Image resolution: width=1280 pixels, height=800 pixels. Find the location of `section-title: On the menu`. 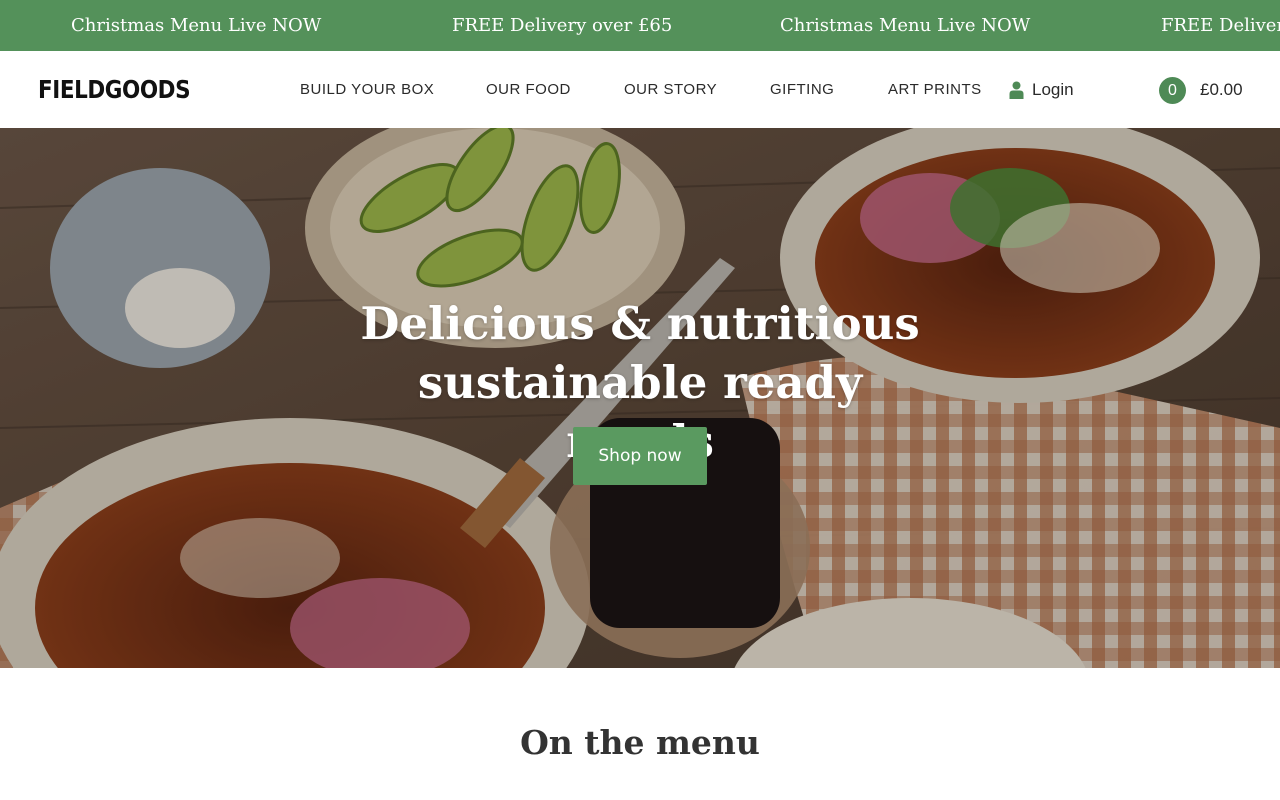

section-title: On the menu is located at coordinates (640, 742).